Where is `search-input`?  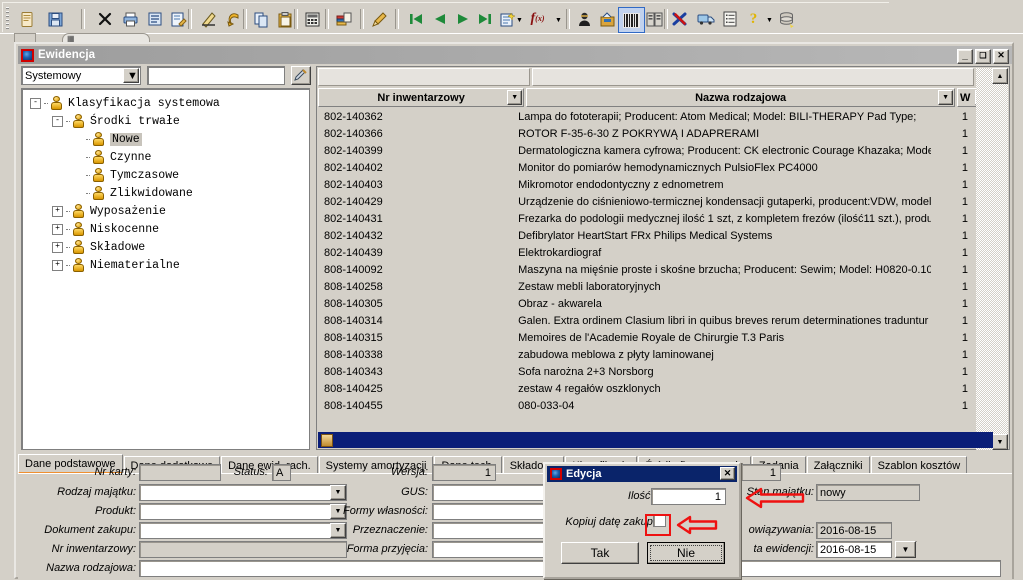 search-input is located at coordinates (216, 75).